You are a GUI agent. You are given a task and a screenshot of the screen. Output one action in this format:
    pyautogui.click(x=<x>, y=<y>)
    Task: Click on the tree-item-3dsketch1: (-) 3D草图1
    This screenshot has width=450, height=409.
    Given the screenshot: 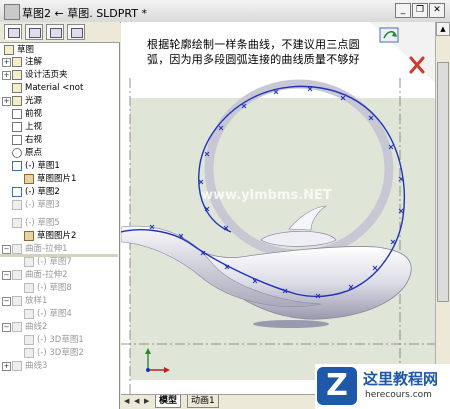 What is the action you would take?
    pyautogui.click(x=54, y=340)
    